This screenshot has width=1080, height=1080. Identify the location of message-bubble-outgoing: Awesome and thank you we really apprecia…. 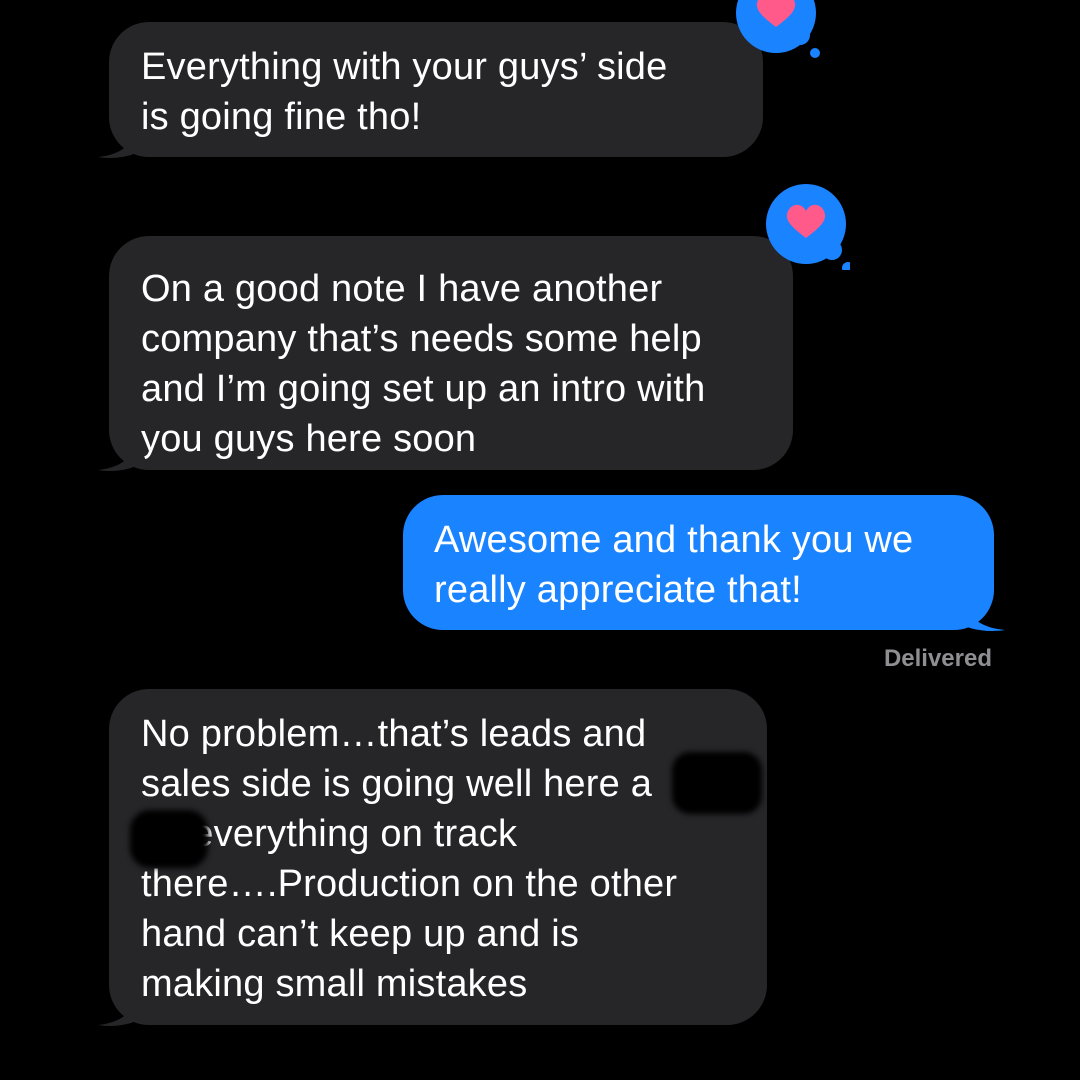
(698, 562).